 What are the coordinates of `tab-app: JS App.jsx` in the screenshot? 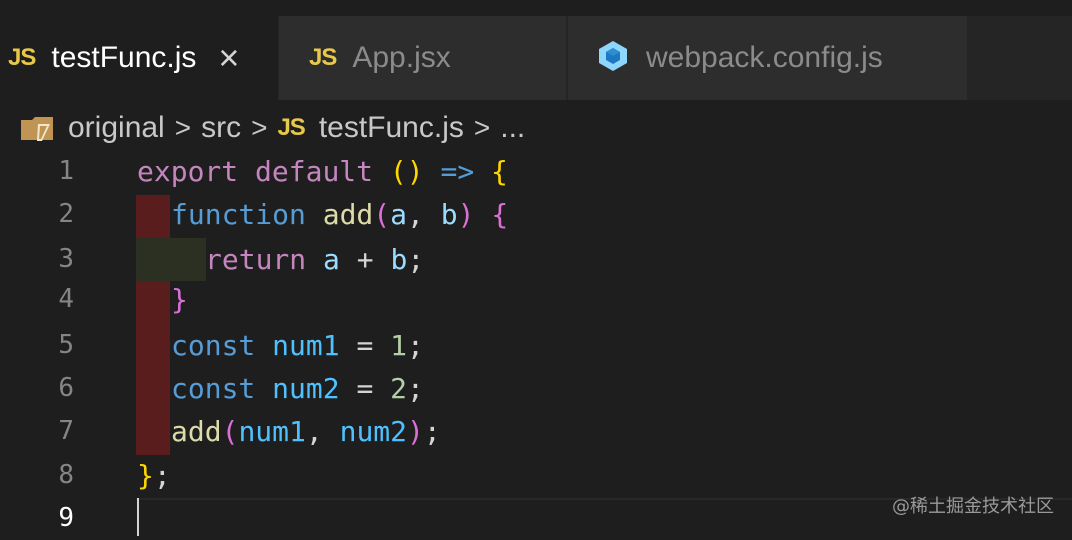 It's located at (423, 58).